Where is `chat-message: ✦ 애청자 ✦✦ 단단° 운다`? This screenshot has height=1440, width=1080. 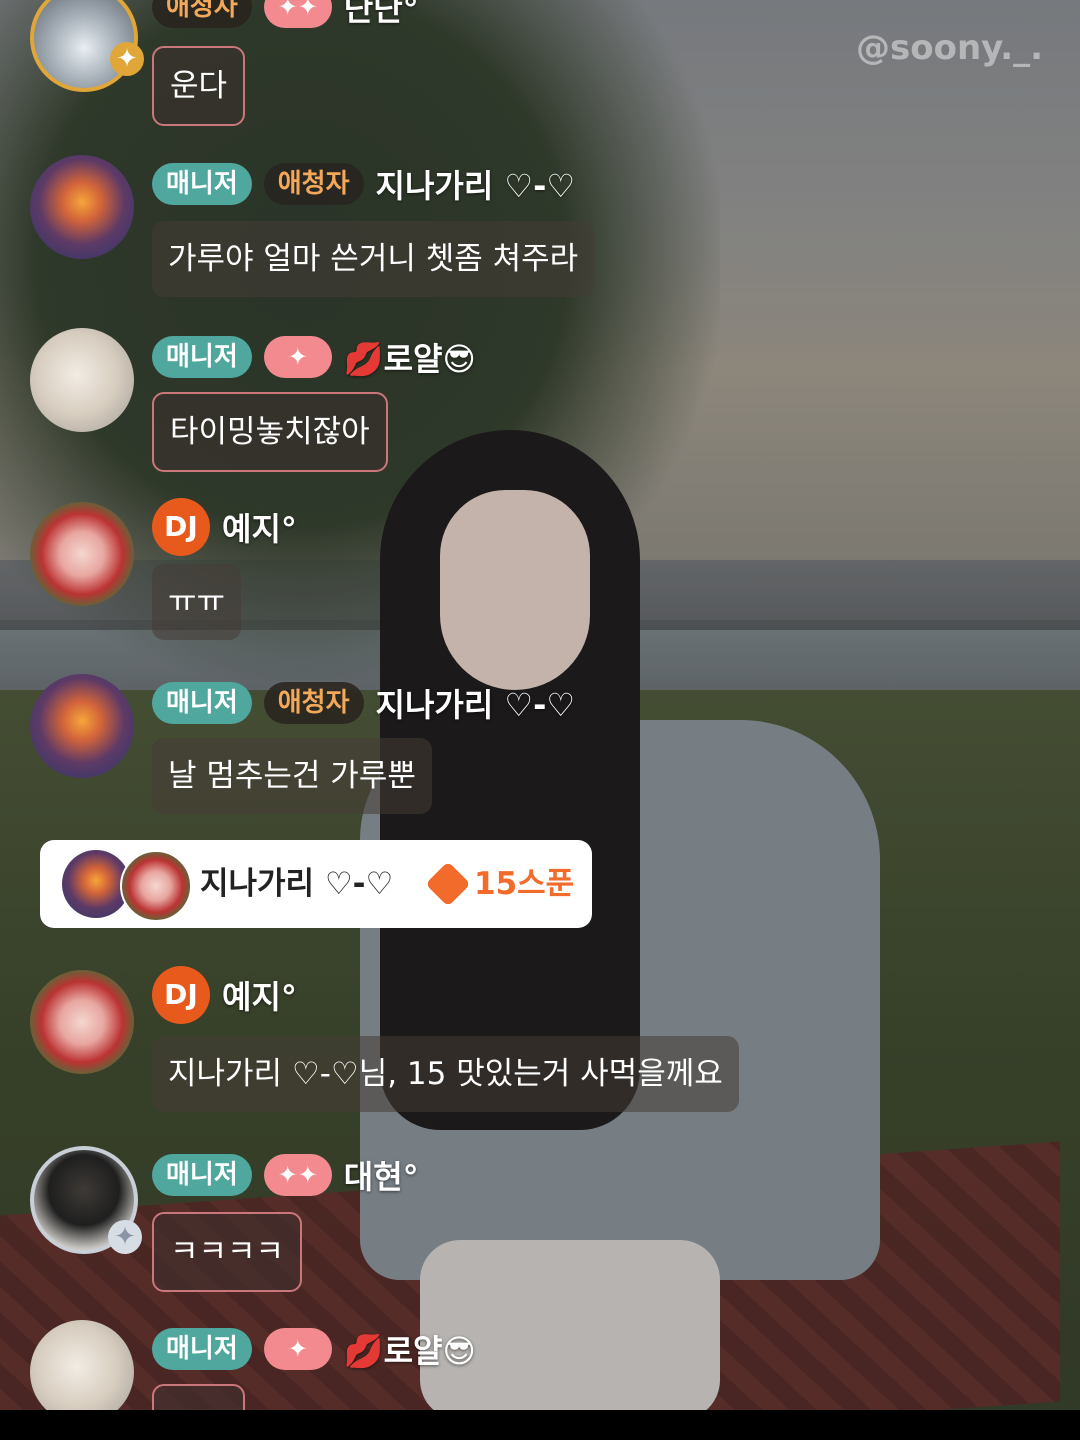 chat-message: ✦ 애청자 ✦✦ 단단° 운다 is located at coordinates (530, 63).